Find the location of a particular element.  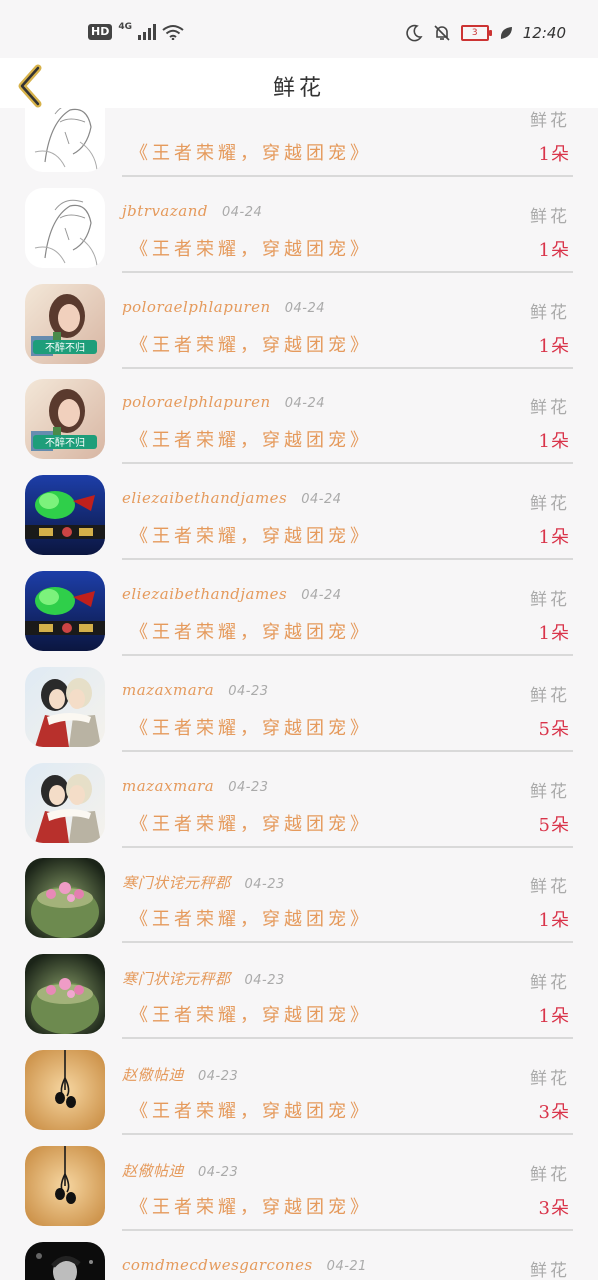

page-title: 鲜花 is located at coordinates (298, 88).